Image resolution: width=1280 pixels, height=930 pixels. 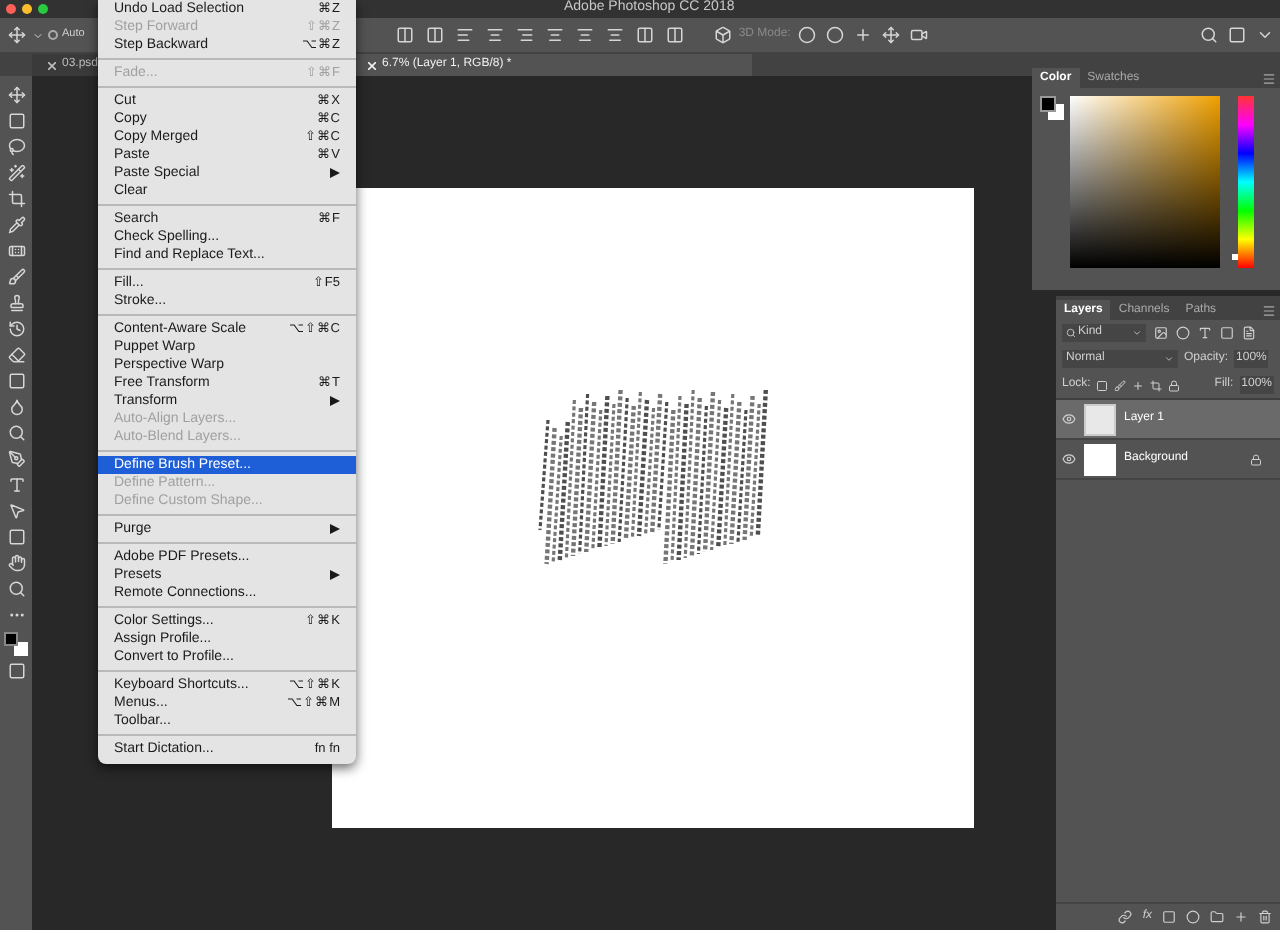 What do you see at coordinates (16, 198) in the screenshot?
I see `crop-icon` at bounding box center [16, 198].